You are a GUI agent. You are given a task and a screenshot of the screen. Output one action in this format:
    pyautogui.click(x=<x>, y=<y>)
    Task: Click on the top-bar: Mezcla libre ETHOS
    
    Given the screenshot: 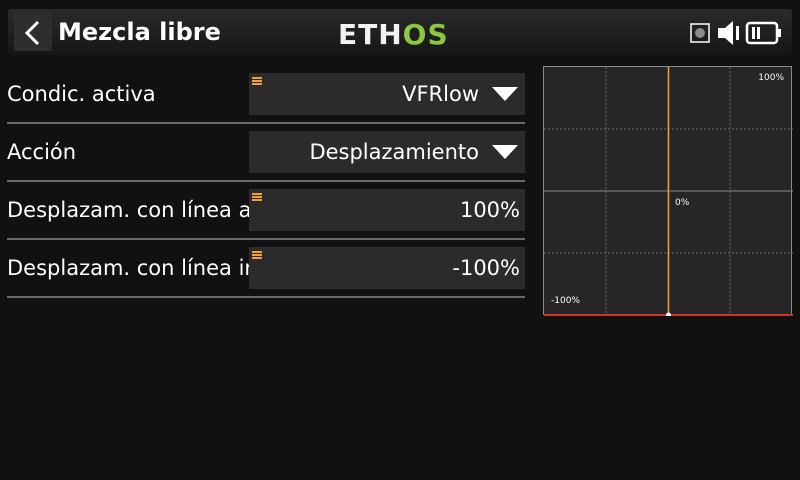 What is the action you would take?
    pyautogui.click(x=400, y=32)
    